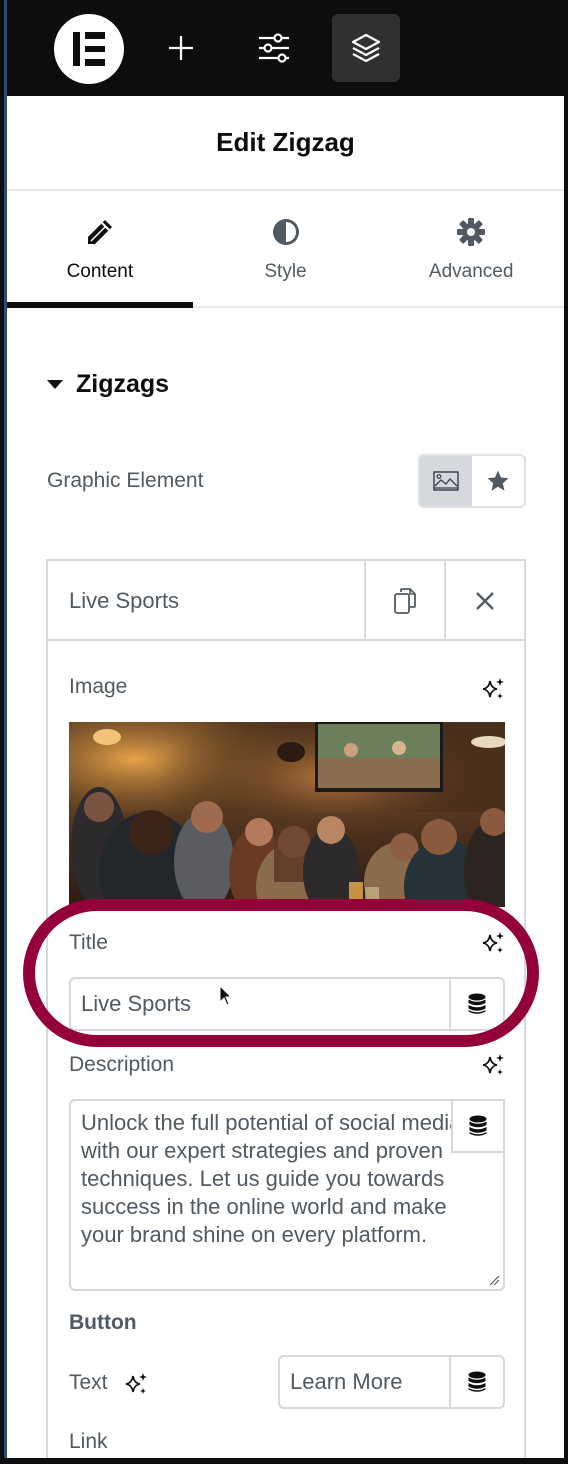  Describe the element at coordinates (88, 942) in the screenshot. I see `title-label: Title` at that location.